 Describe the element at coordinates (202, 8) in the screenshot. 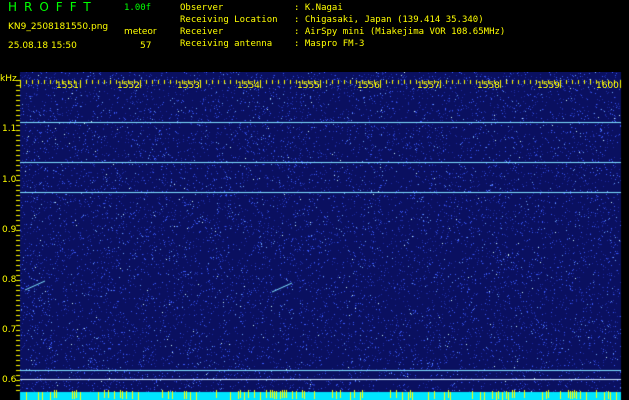

I see `info-key: Observer` at that location.